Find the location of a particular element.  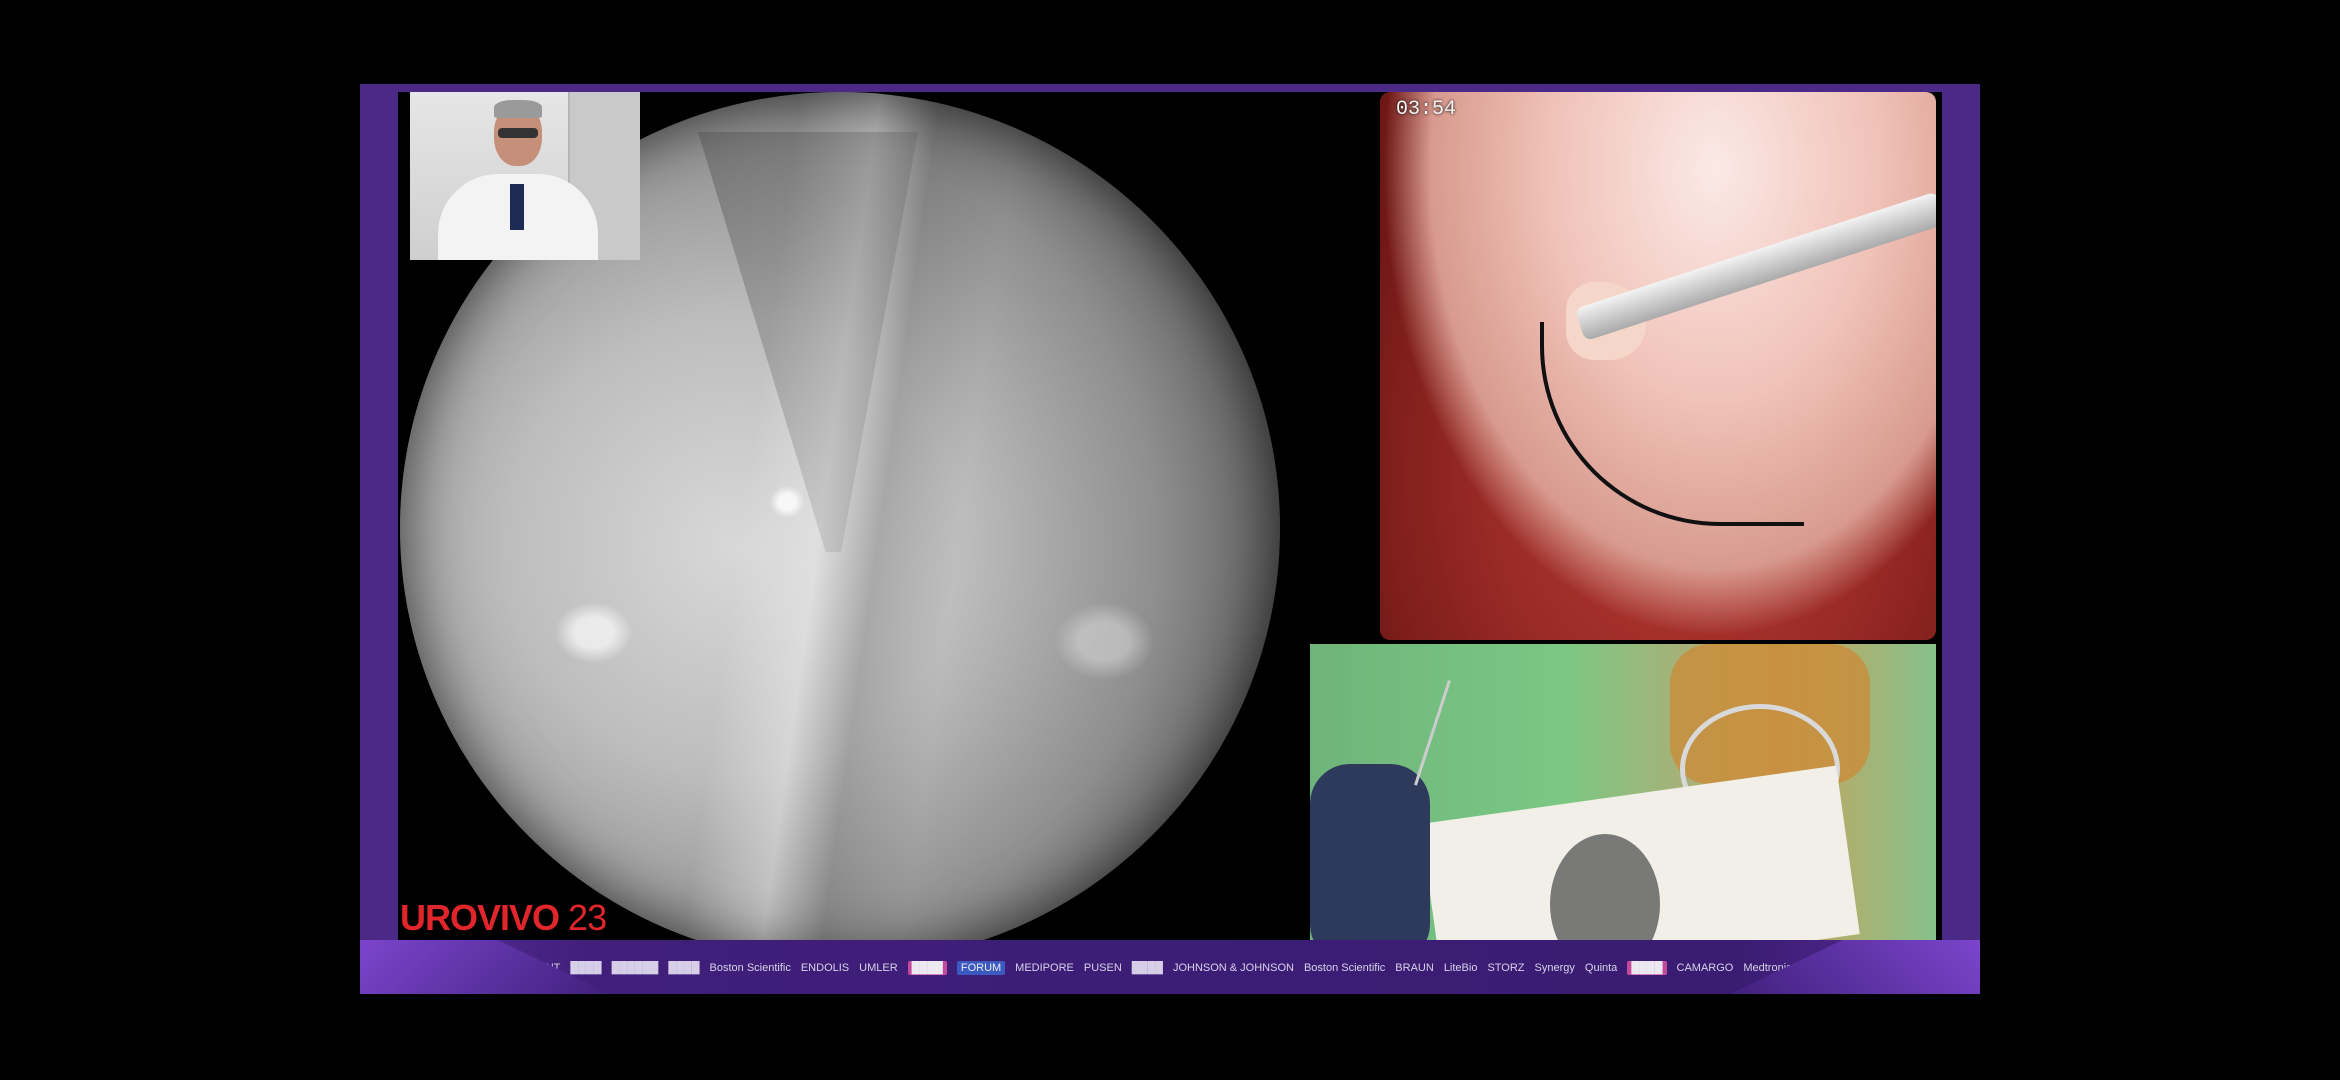

sponsor: LiteBio is located at coordinates (1460, 968).